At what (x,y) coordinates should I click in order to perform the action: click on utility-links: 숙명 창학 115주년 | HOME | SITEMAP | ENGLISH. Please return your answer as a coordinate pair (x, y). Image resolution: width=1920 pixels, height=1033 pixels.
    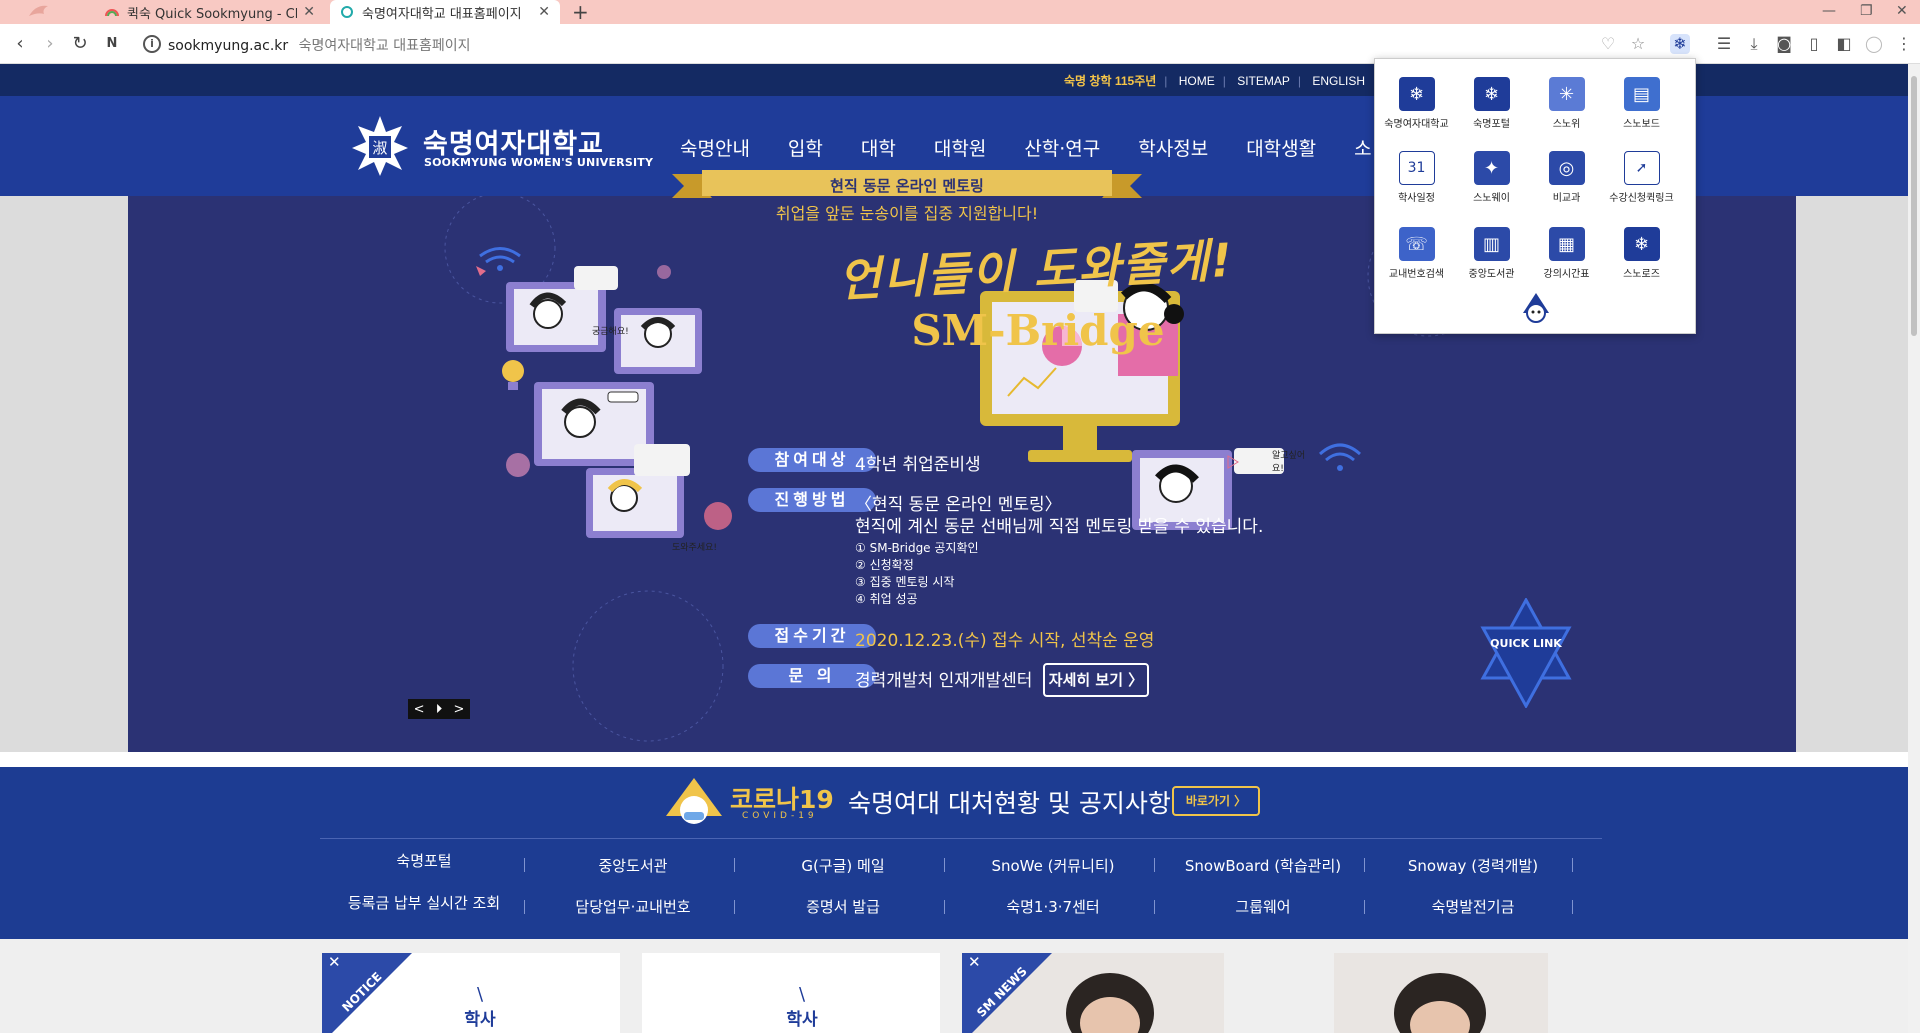
    Looking at the image, I should click on (1215, 81).